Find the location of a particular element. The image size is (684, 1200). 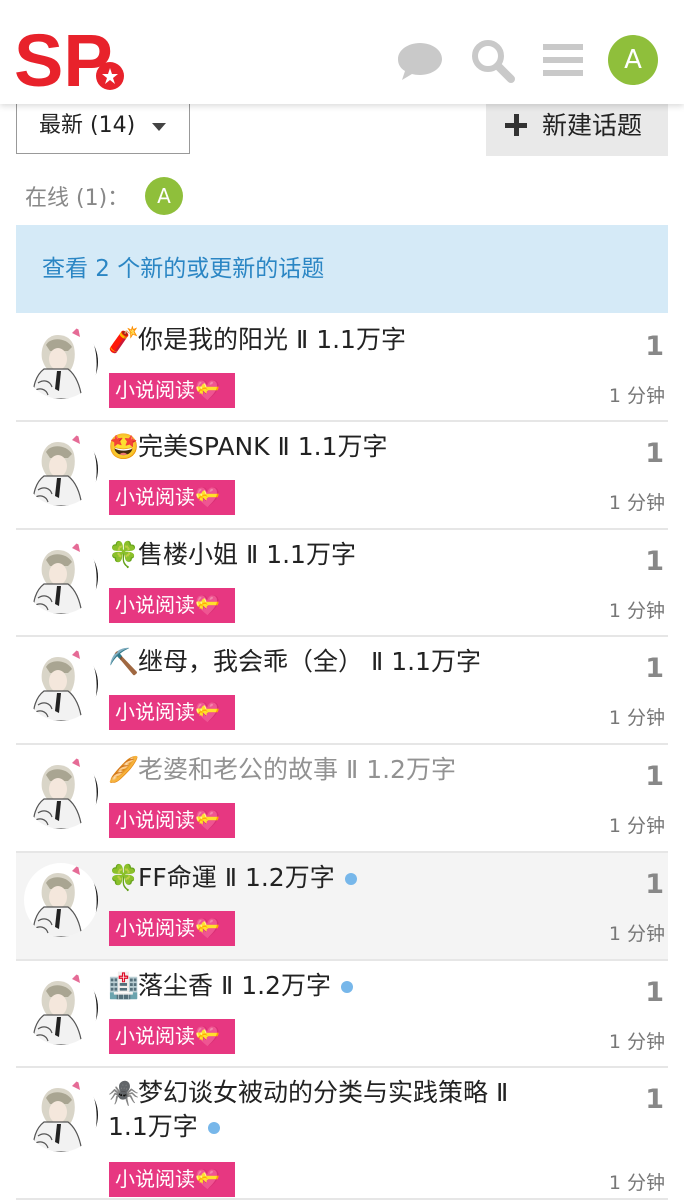

topic-title: 🏥落尘香 Ⅱ 1.2万字 is located at coordinates (330, 986).